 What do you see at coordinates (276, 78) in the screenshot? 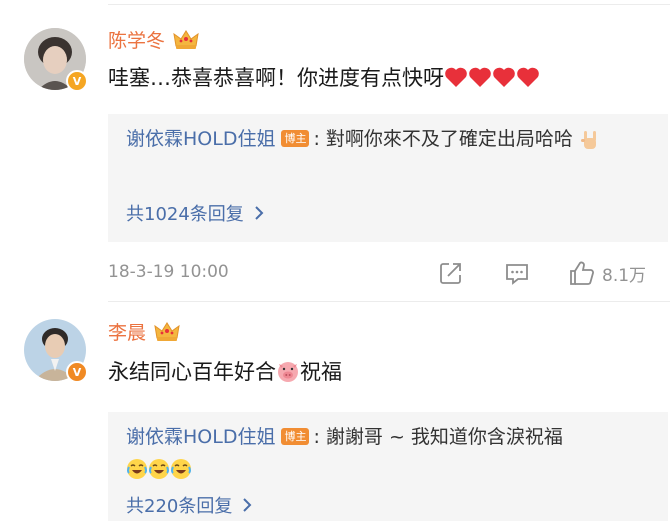
I see `comment-body: 哇塞…恭喜恭喜啊！你进度有点快呀` at bounding box center [276, 78].